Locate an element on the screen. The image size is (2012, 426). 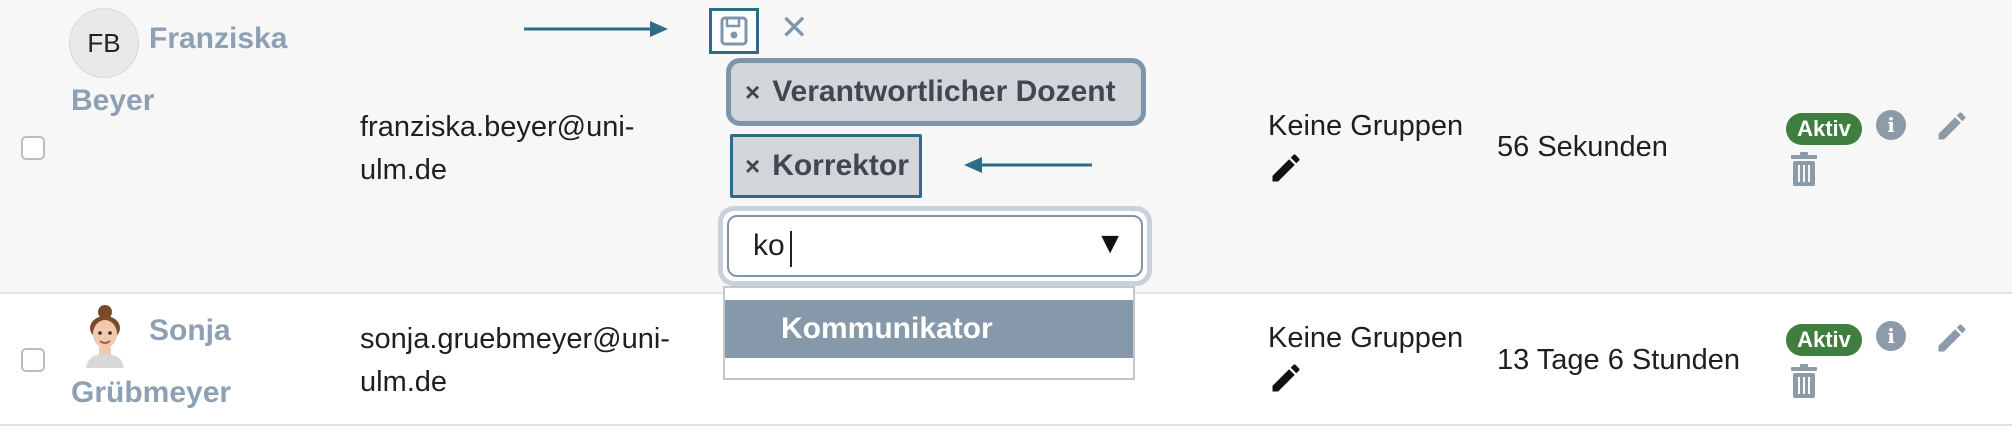
avatar-initials: FB is located at coordinates (104, 42).